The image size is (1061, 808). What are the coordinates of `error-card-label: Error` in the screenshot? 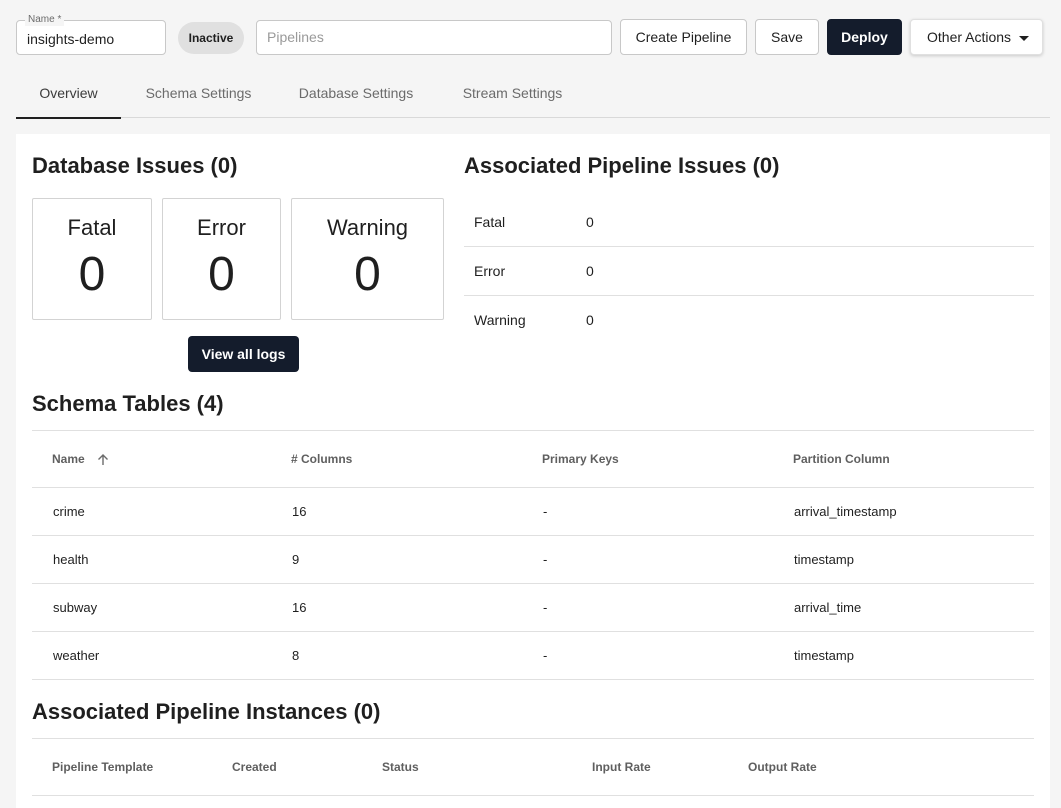 It's located at (221, 227).